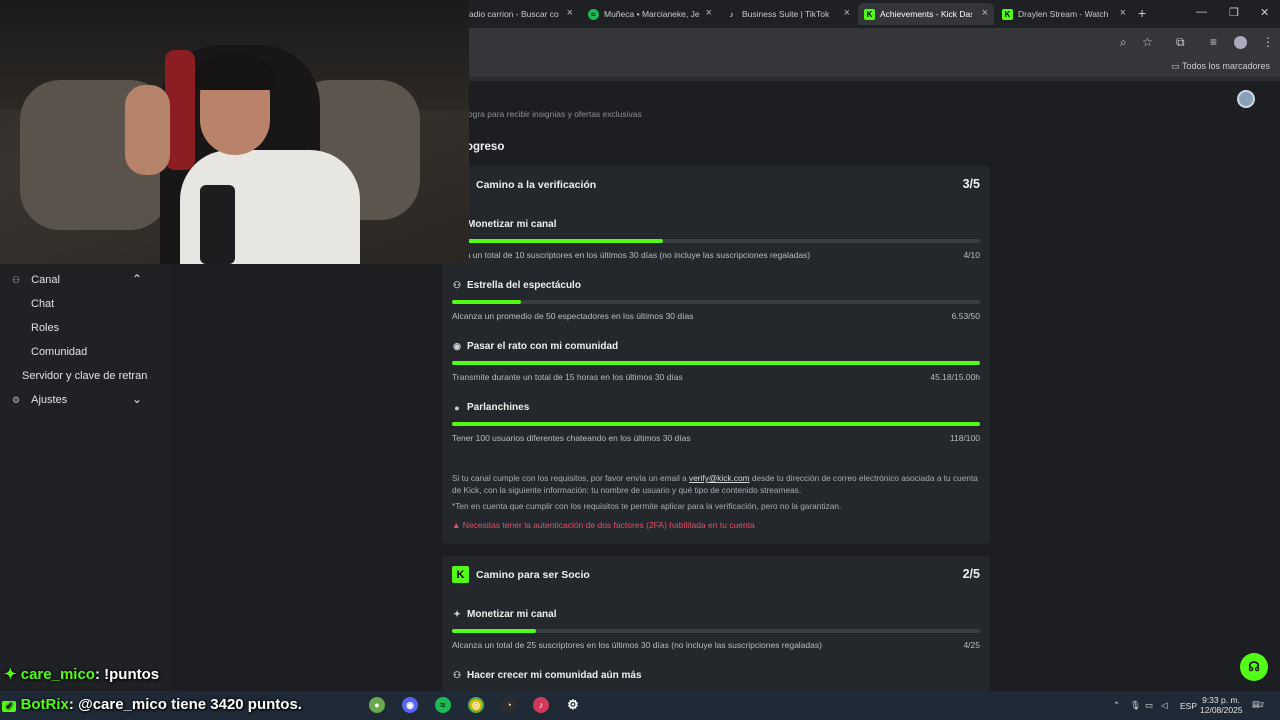  Describe the element at coordinates (1123, 42) in the screenshot. I see `zoom-icon: ⌕` at that location.